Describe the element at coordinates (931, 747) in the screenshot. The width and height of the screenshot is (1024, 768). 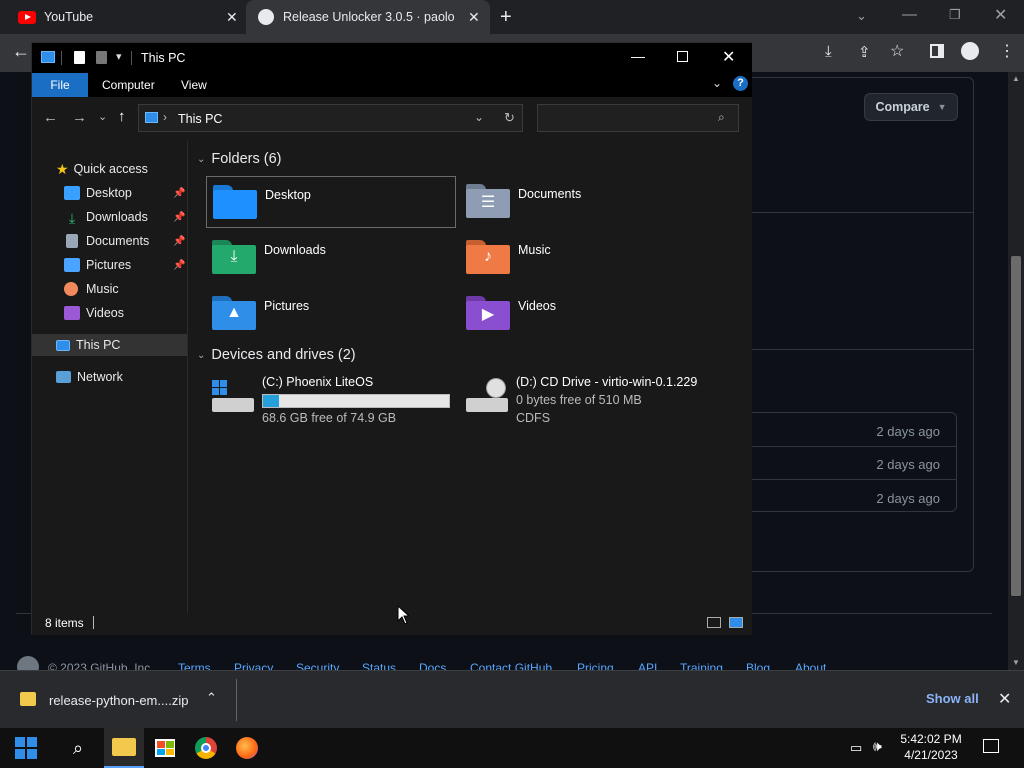
I see `clock: 5:42:02 PM 4/21/2023` at that location.